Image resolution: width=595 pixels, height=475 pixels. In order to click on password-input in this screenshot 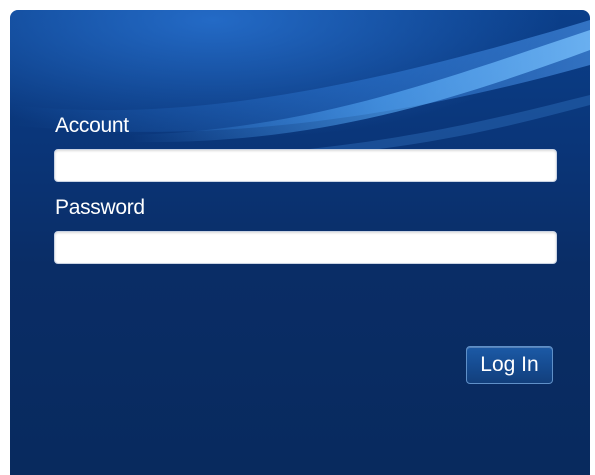, I will do `click(305, 247)`.